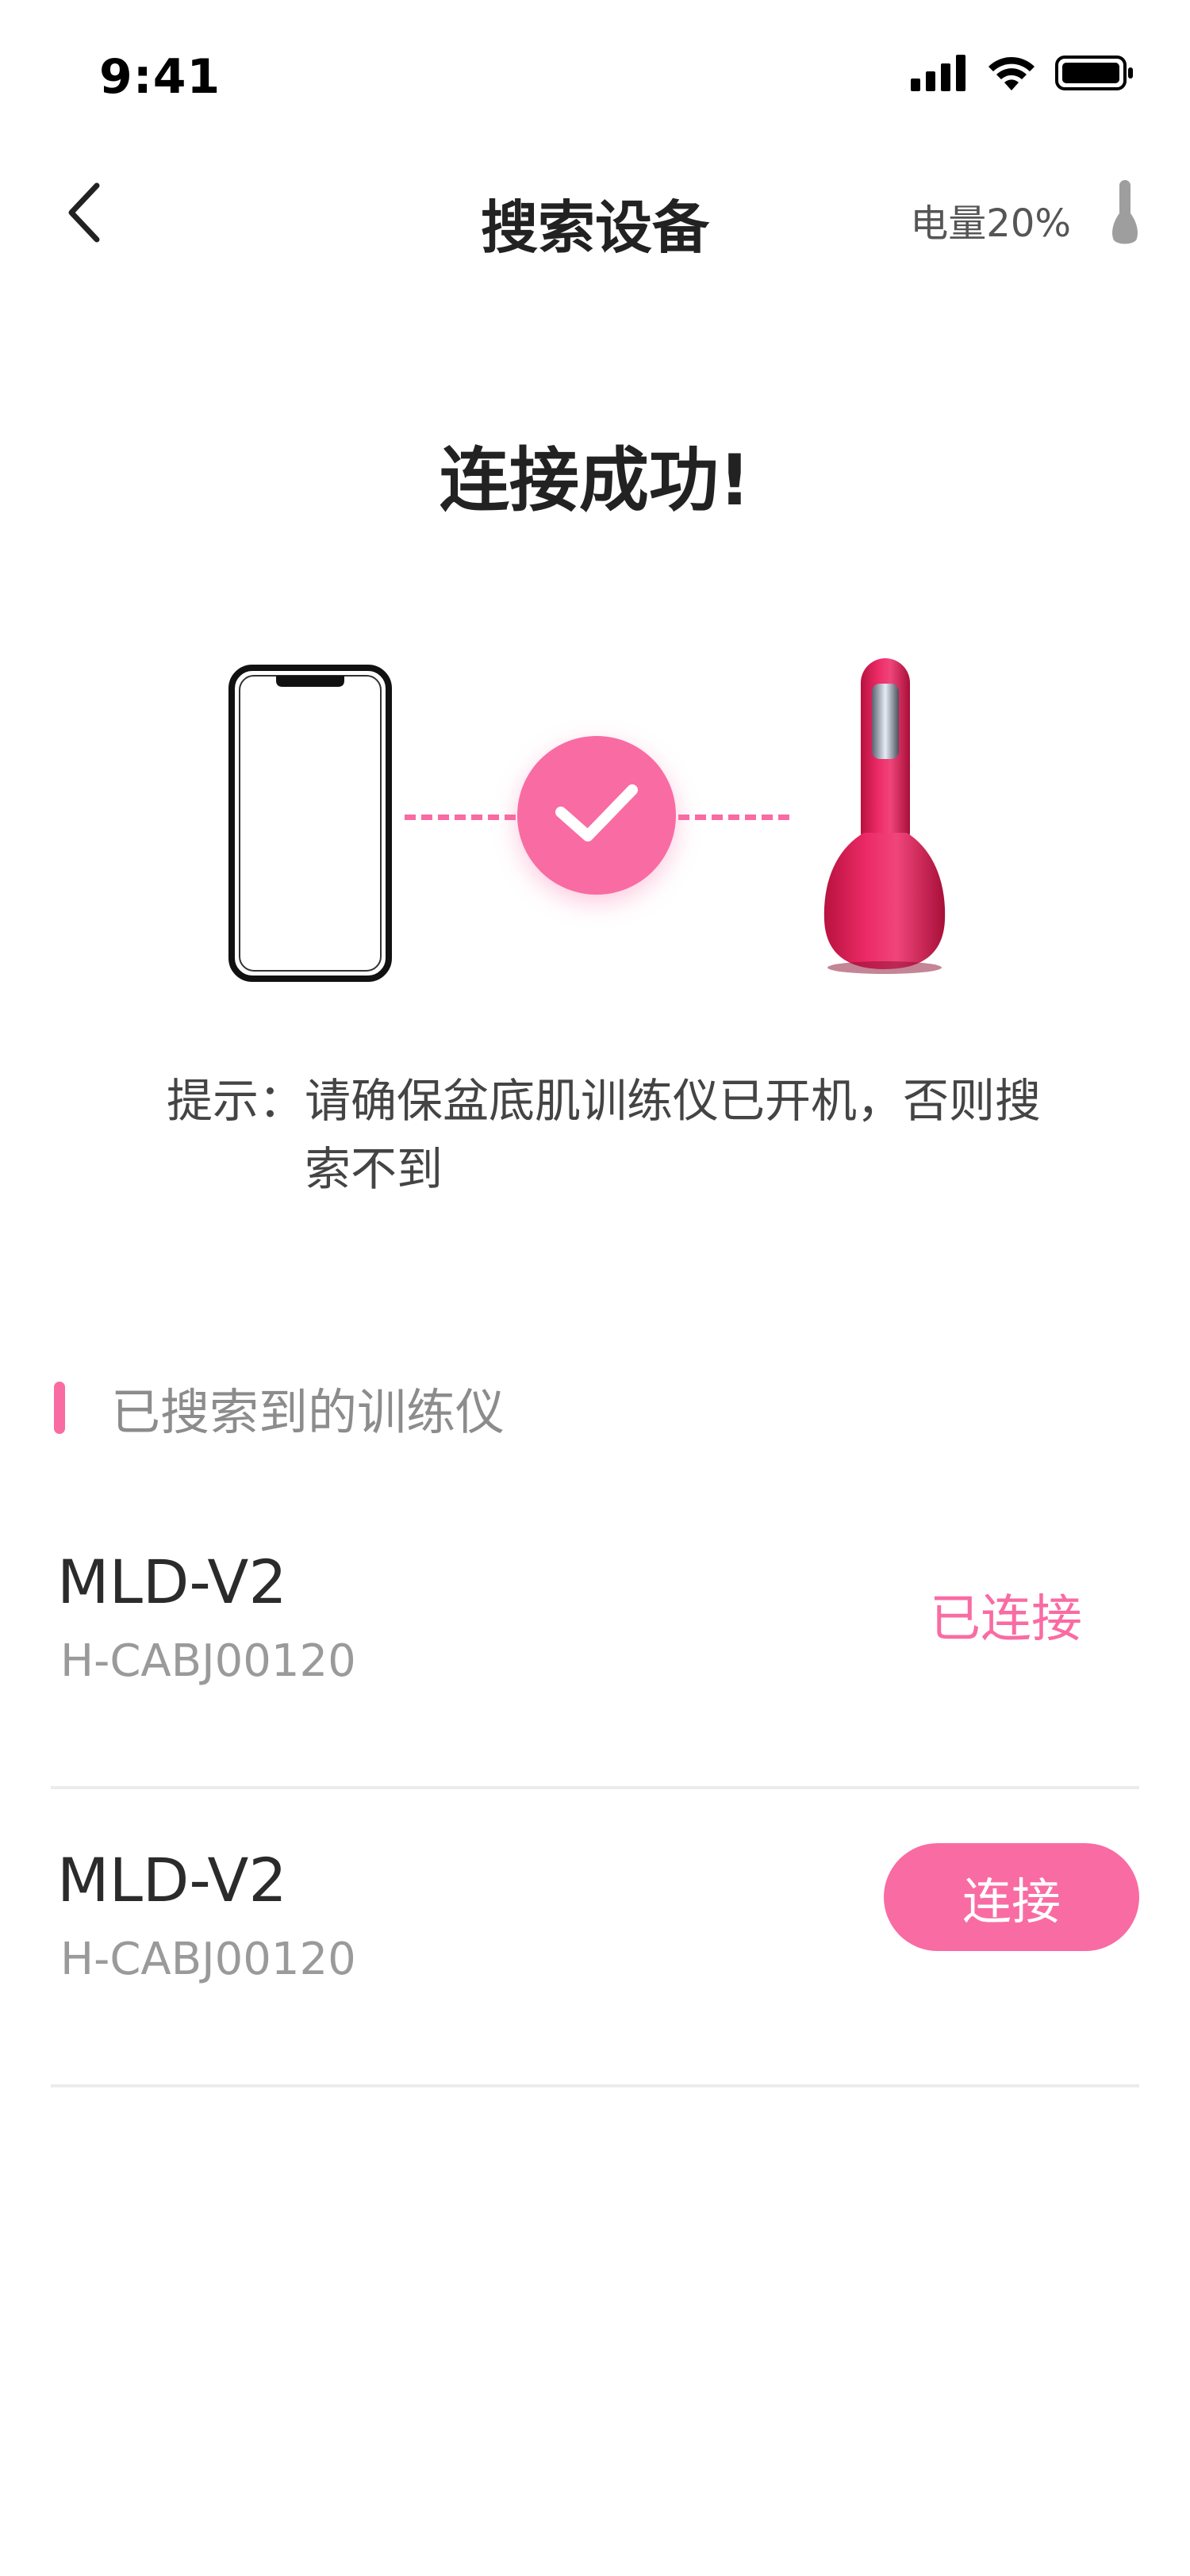 Image resolution: width=1190 pixels, height=2576 pixels. What do you see at coordinates (59, 1408) in the screenshot?
I see `section-accent-bar` at bounding box center [59, 1408].